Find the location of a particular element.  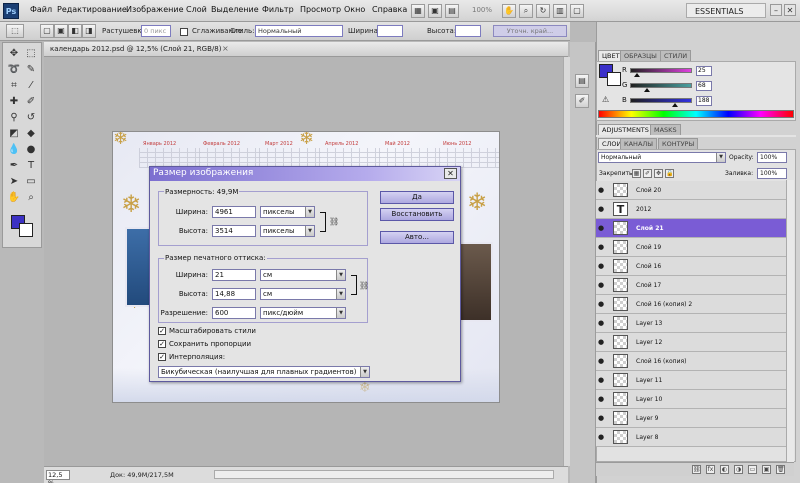

width-input is located at coordinates (390, 31).